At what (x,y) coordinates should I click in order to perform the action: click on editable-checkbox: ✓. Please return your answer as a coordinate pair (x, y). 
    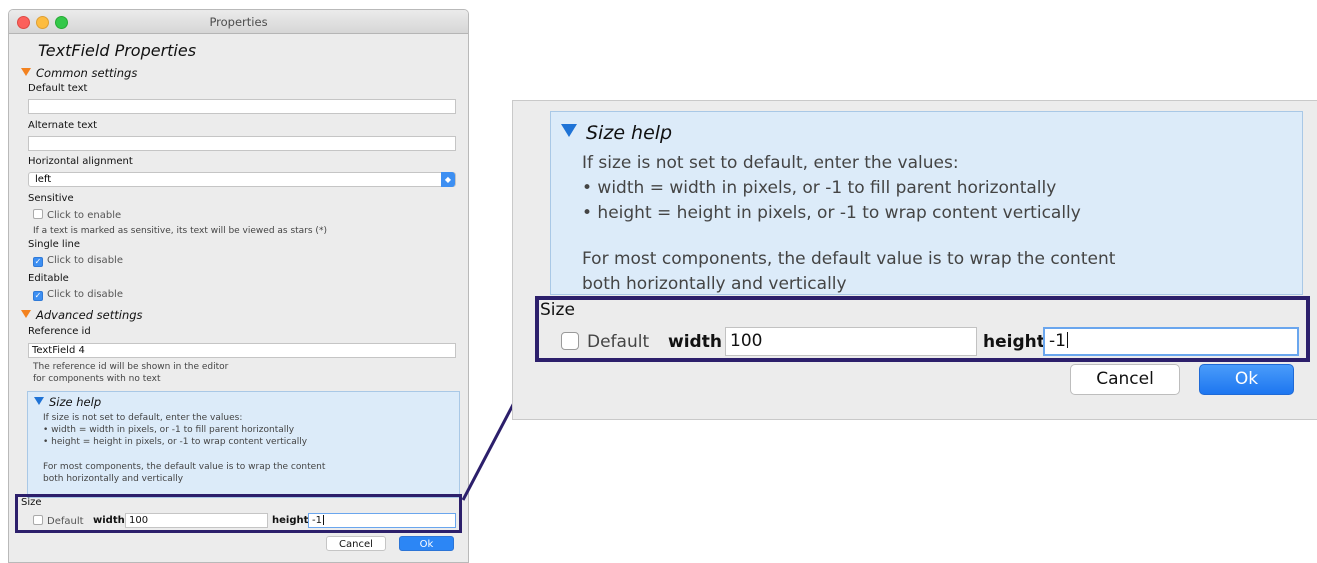
    Looking at the image, I should click on (38, 296).